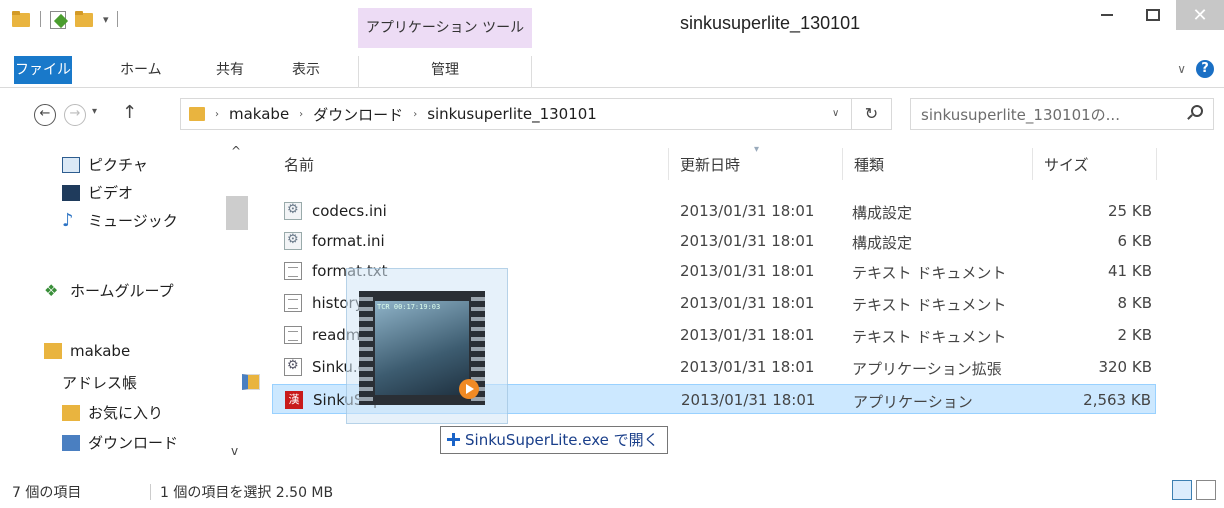 The image size is (1224, 508). What do you see at coordinates (1066, 164) in the screenshot?
I see `column-header-size: サイズ` at bounding box center [1066, 164].